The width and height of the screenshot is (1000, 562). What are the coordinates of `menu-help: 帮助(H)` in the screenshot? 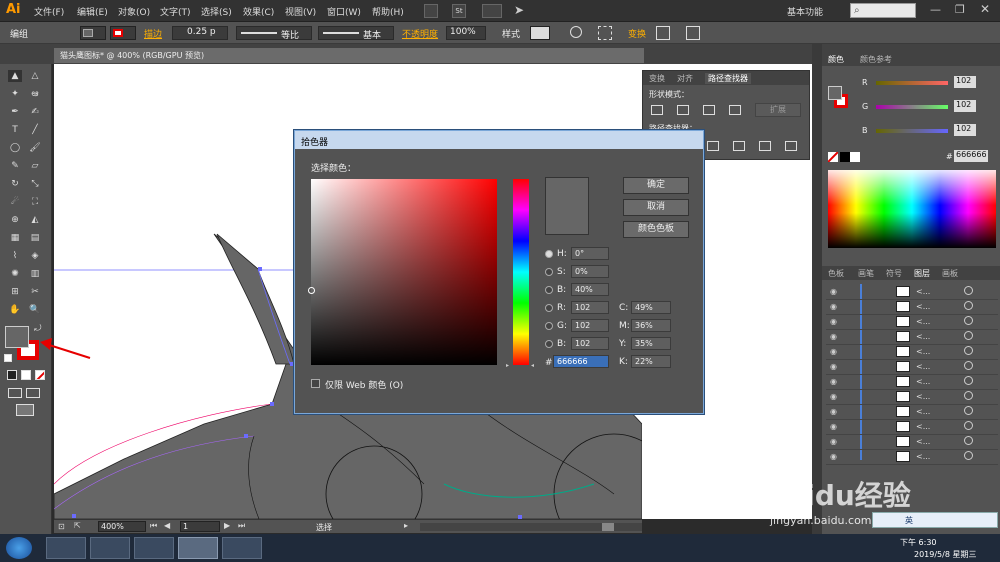 It's located at (388, 11).